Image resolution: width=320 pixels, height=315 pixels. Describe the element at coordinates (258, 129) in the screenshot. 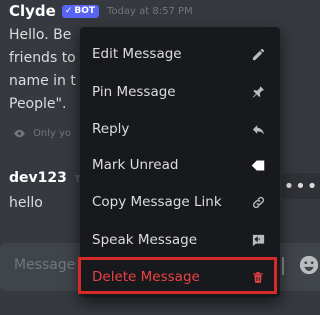

I see `reply-icon` at that location.